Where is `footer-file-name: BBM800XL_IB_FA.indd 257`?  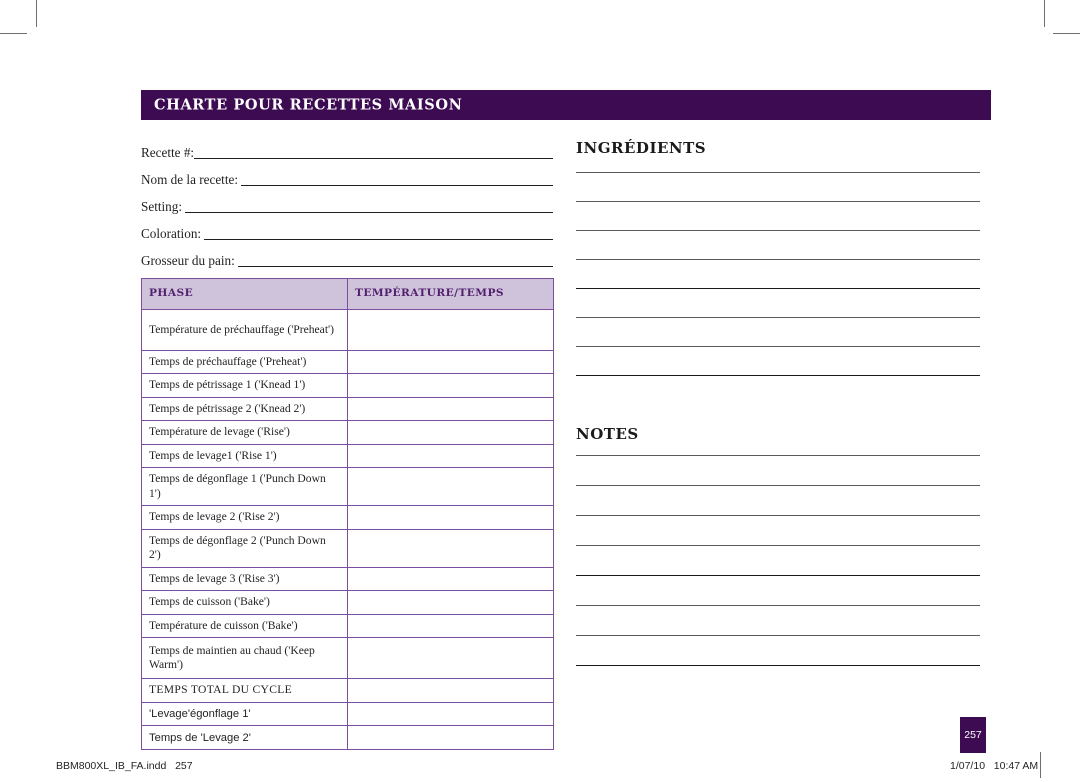 footer-file-name: BBM800XL_IB_FA.indd 257 is located at coordinates (124, 766).